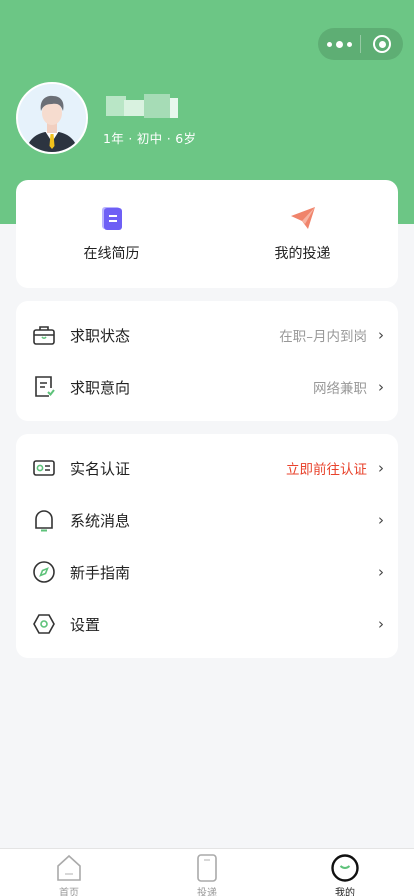 The width and height of the screenshot is (414, 896). What do you see at coordinates (345, 892) in the screenshot?
I see `tab-profile-label: 我的` at bounding box center [345, 892].